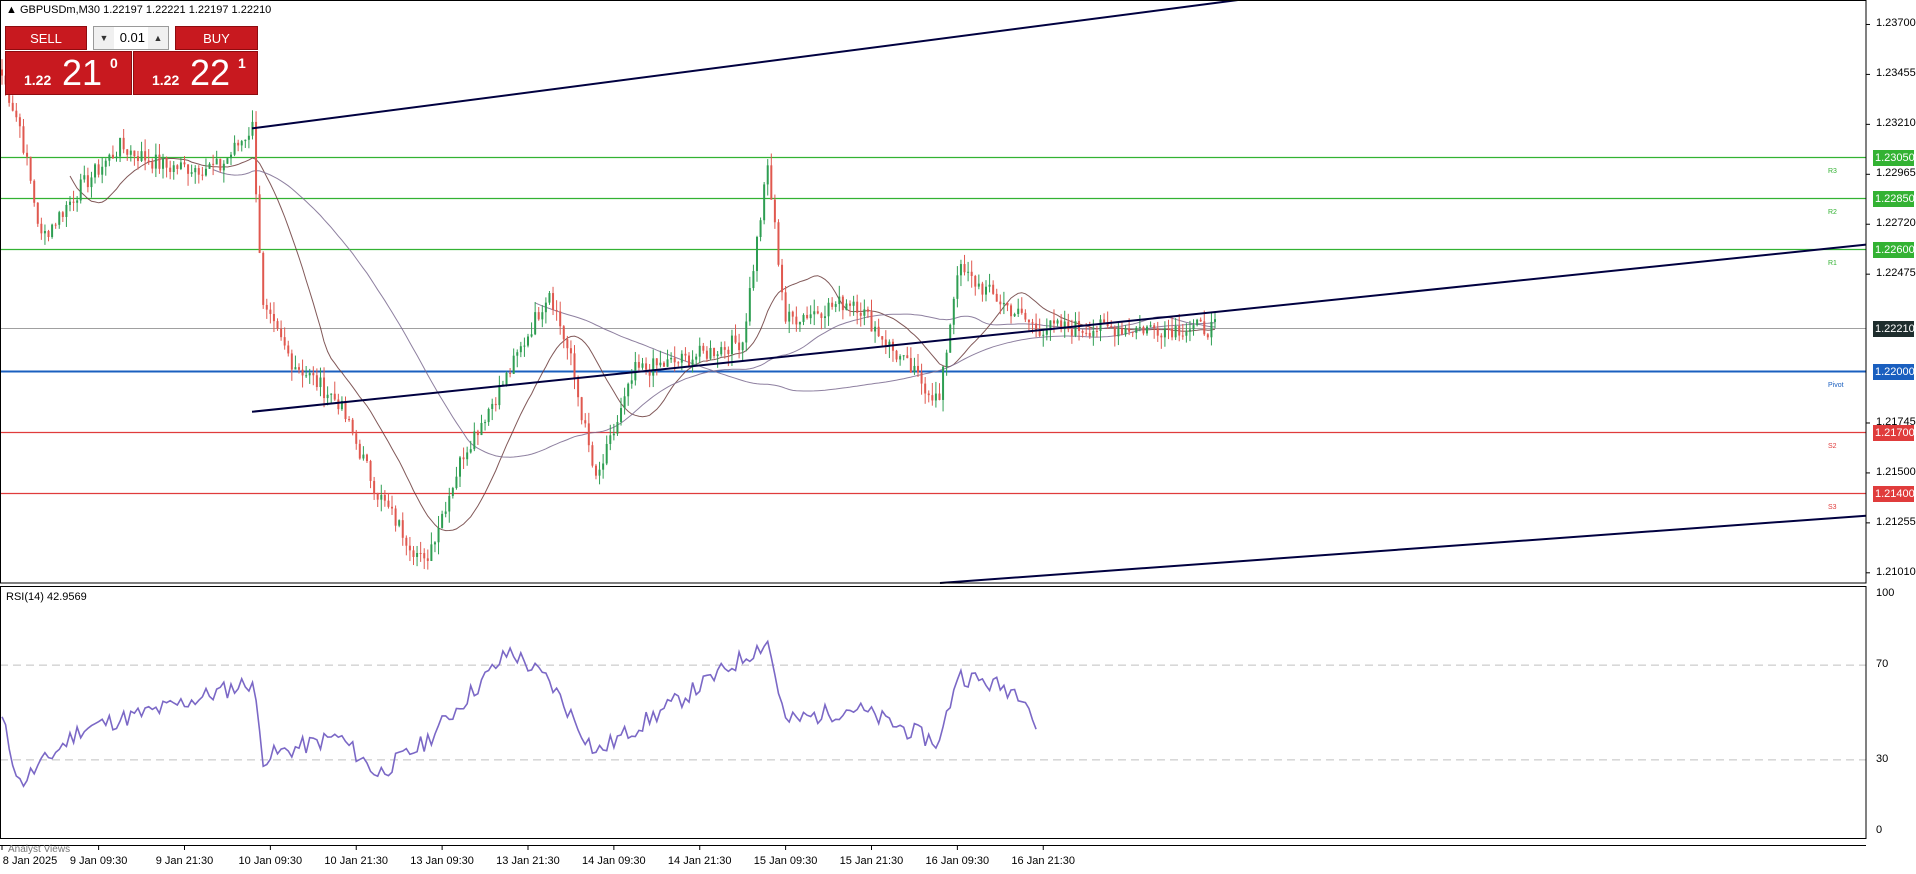  Describe the element at coordinates (68, 73) in the screenshot. I see `sell-price-box: 1.22 21 0` at that location.